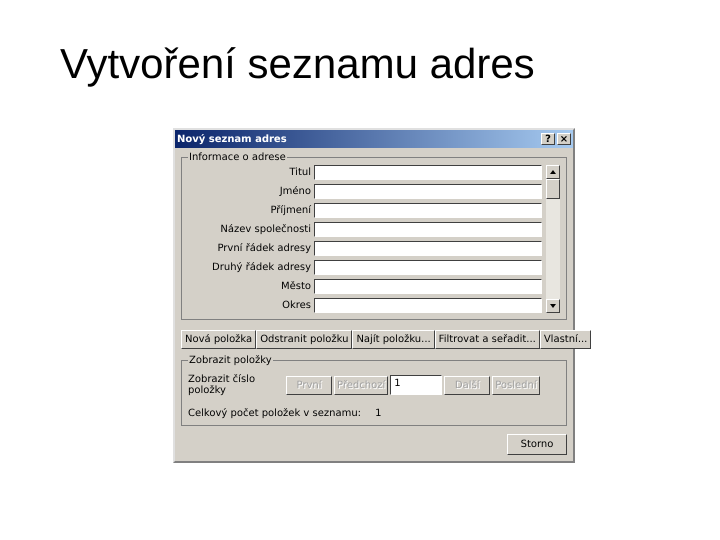 Image resolution: width=720 pixels, height=540 pixels. What do you see at coordinates (553, 306) in the screenshot?
I see `scroll-down-button` at bounding box center [553, 306].